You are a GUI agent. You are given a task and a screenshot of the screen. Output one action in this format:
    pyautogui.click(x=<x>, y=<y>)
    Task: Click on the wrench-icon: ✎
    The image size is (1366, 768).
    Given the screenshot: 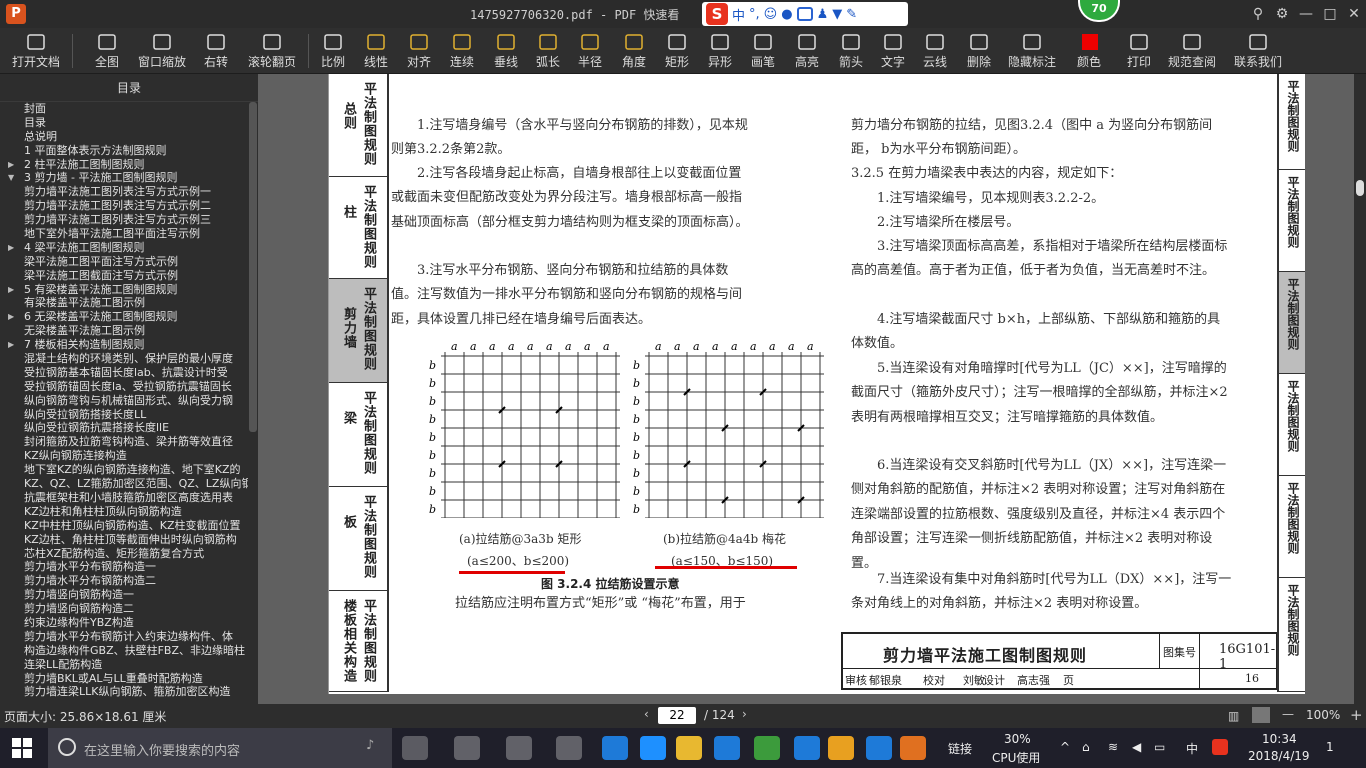 What is the action you would take?
    pyautogui.click(x=851, y=14)
    